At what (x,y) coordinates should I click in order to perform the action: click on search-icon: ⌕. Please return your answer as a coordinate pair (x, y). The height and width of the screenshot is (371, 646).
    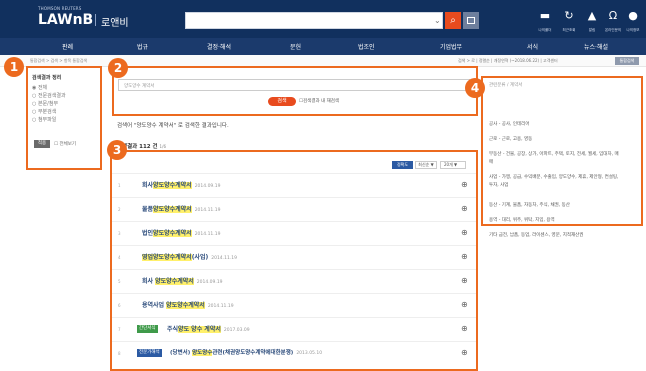
    Looking at the image, I should click on (453, 20).